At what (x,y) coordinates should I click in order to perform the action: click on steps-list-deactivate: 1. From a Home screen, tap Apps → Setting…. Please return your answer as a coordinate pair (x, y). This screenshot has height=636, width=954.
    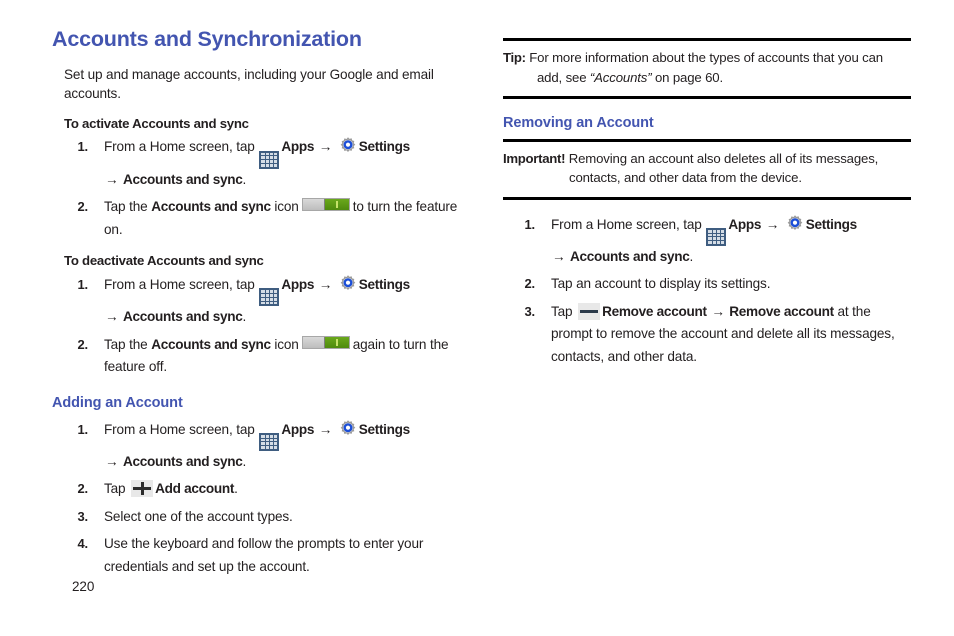
    Looking at the image, I should click on (261, 326).